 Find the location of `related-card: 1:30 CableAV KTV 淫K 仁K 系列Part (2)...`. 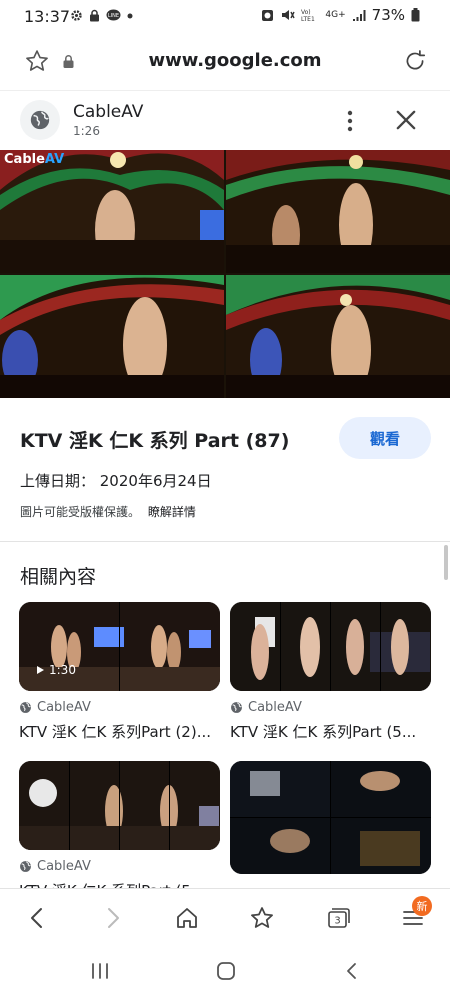

related-card: 1:30 CableAV KTV 淫K 仁K 系列Part (2)... is located at coordinates (119, 672).